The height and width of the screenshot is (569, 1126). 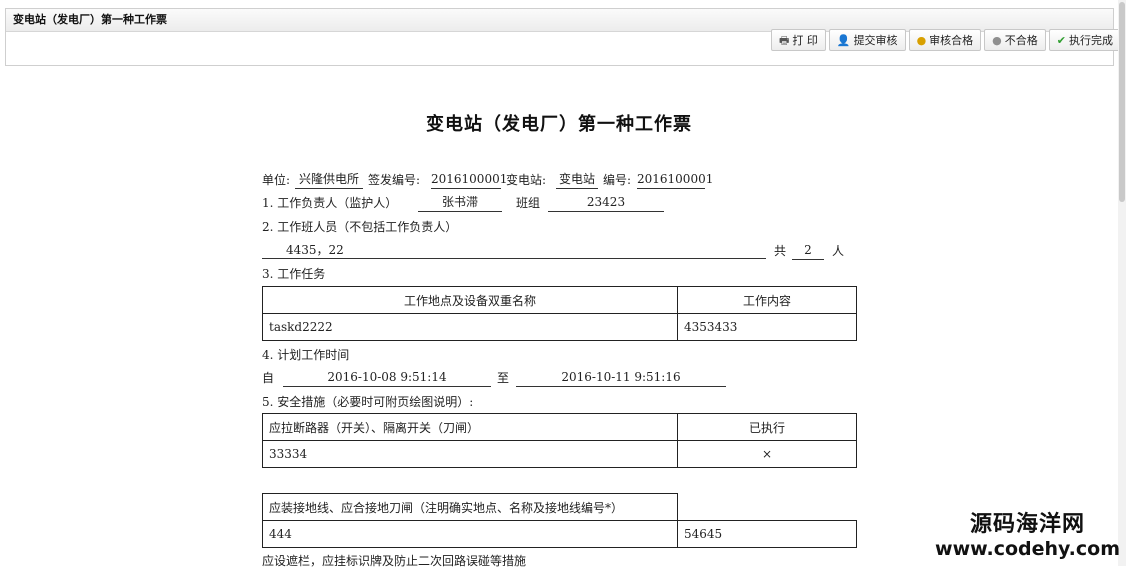 What do you see at coordinates (767, 327) in the screenshot?
I see `task-content-cell: 4353433` at bounding box center [767, 327].